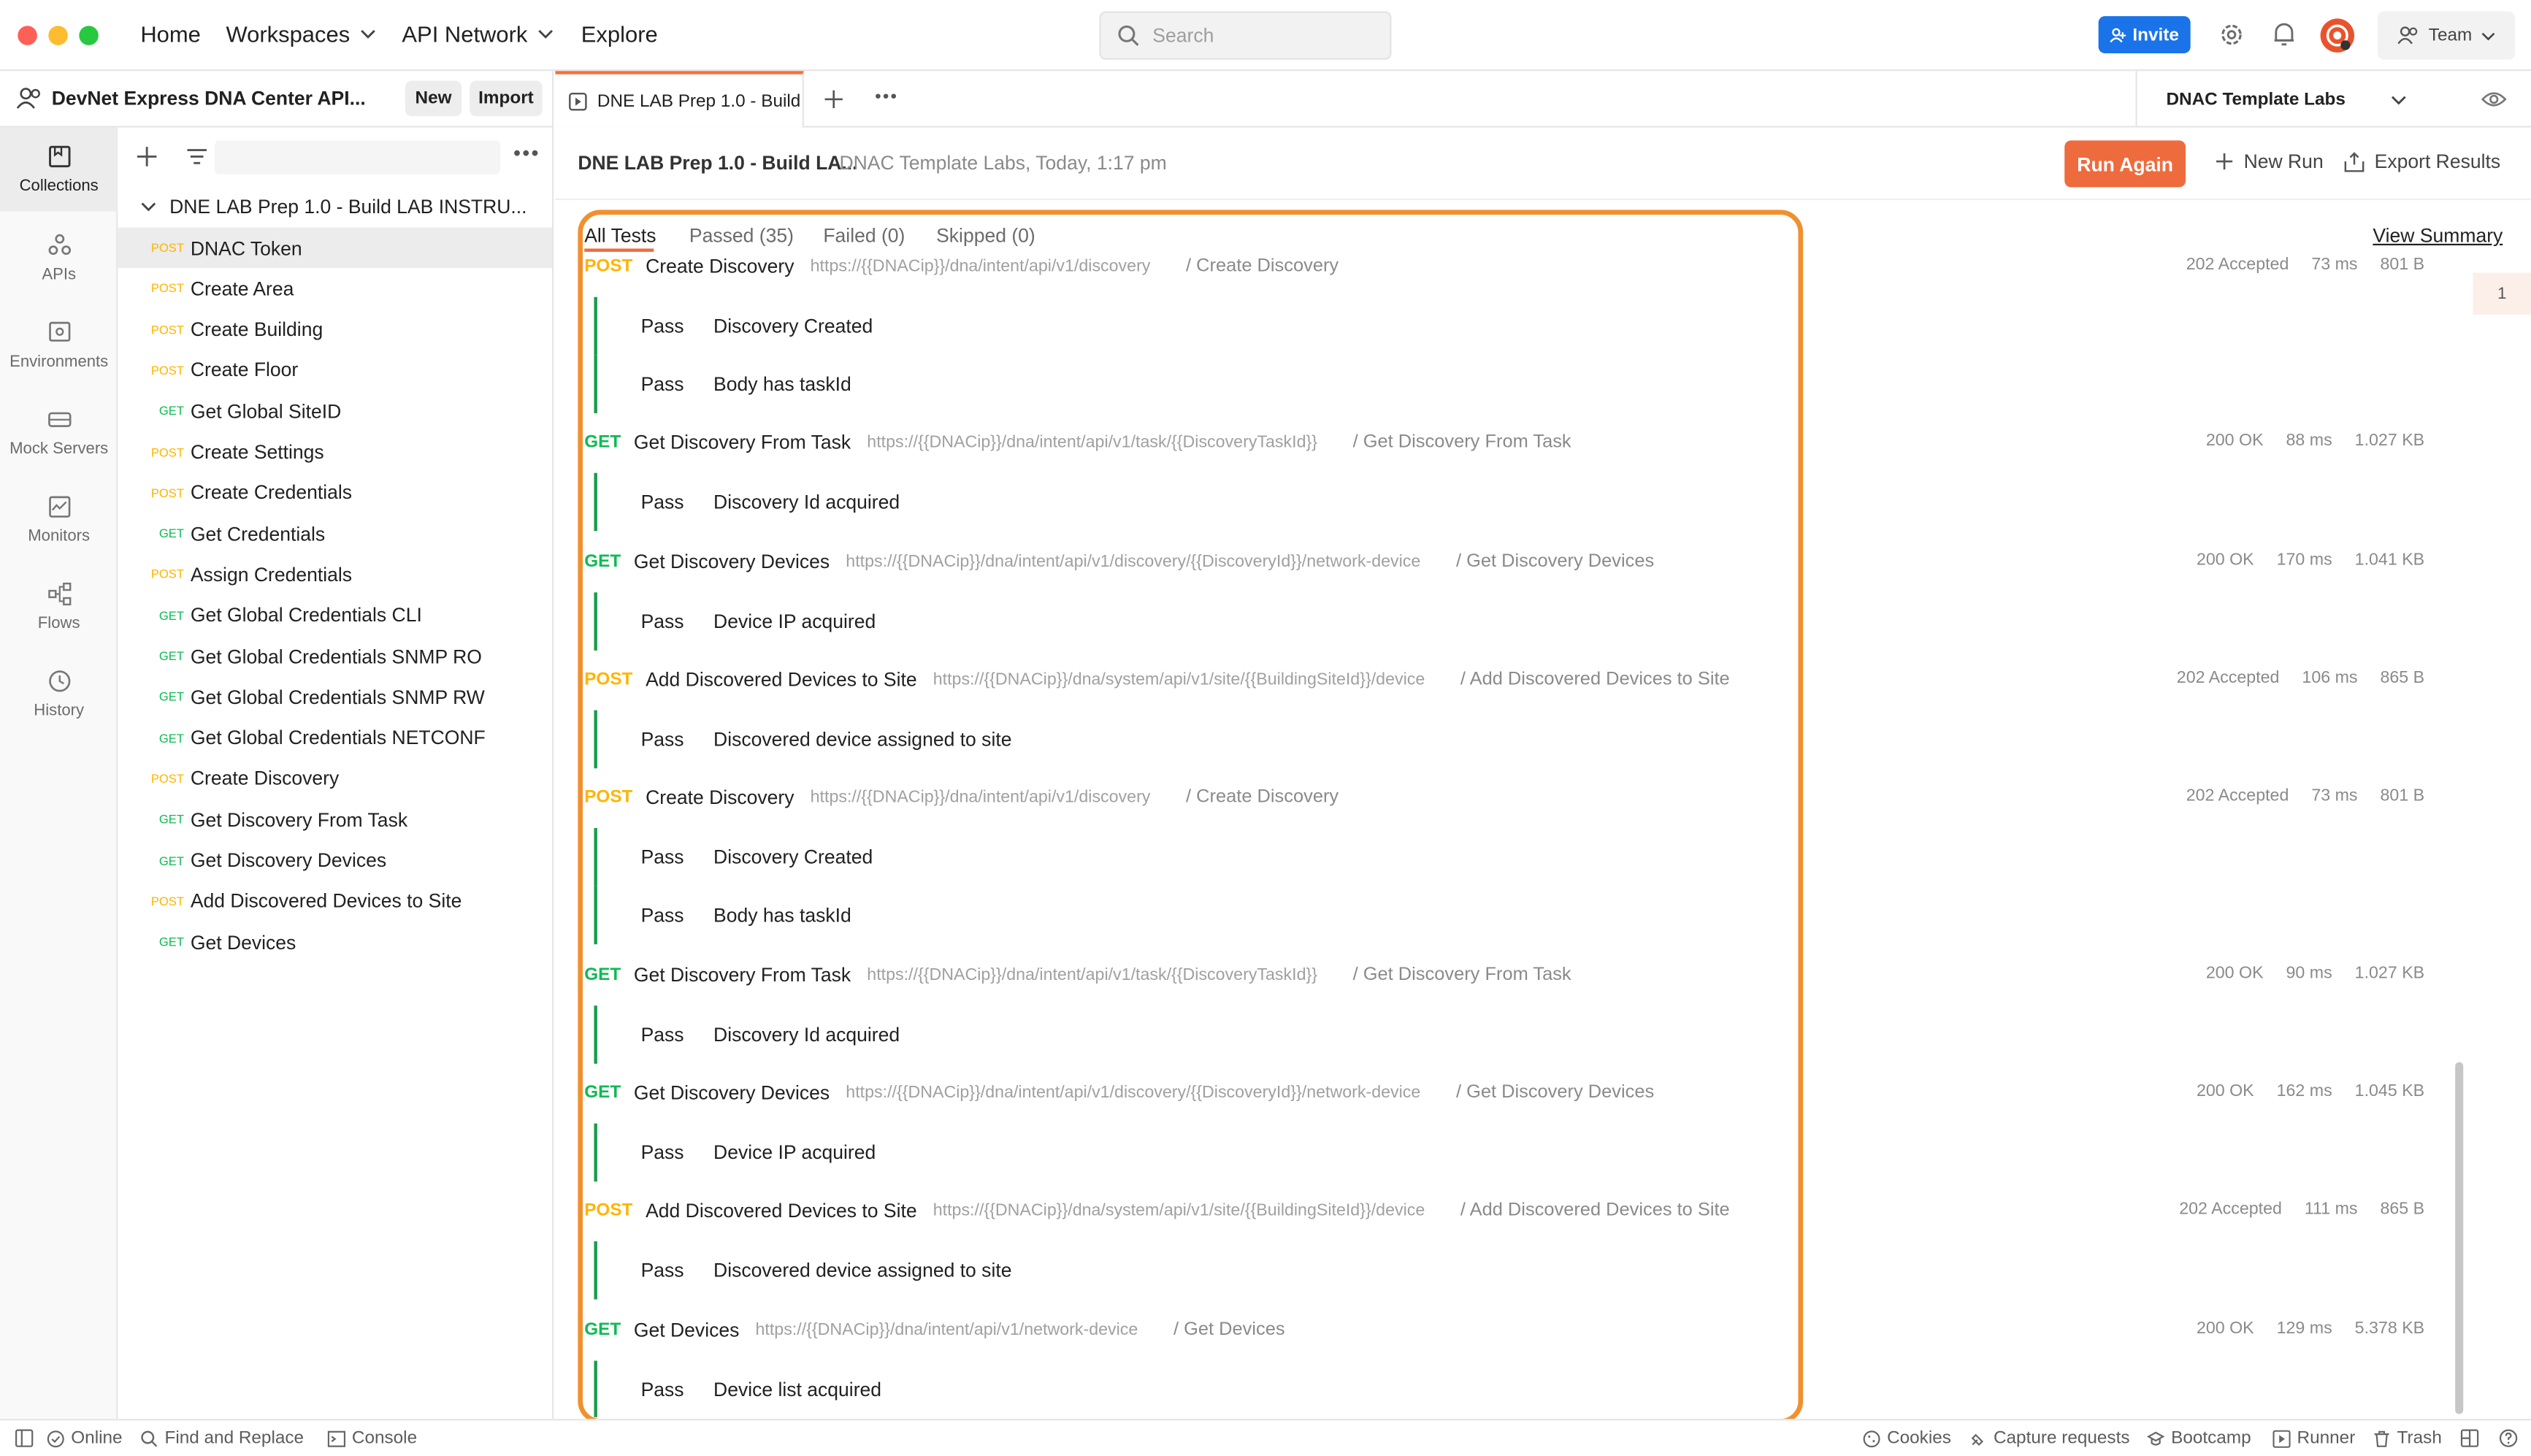 This screenshot has height=1456, width=2531. What do you see at coordinates (337, 1438) in the screenshot?
I see `console-icon` at bounding box center [337, 1438].